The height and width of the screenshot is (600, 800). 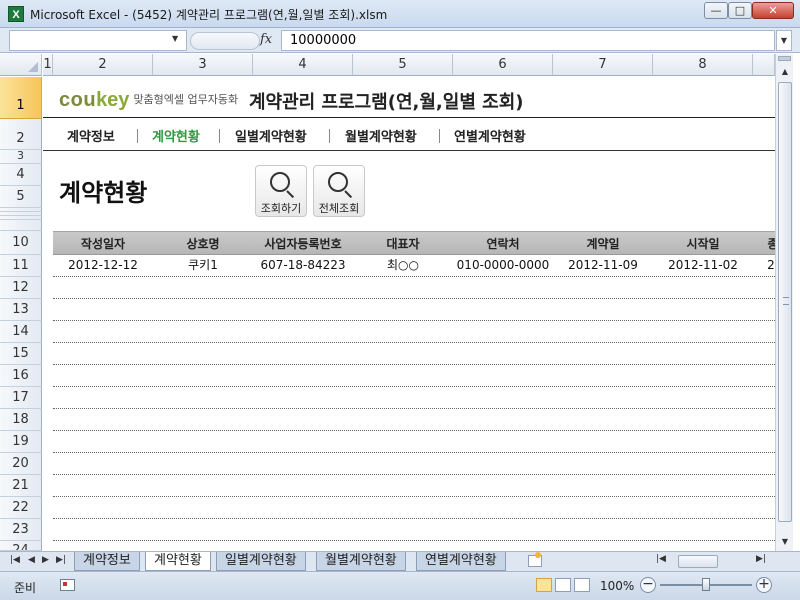 I want to click on column-header: 1, so click(x=48, y=65).